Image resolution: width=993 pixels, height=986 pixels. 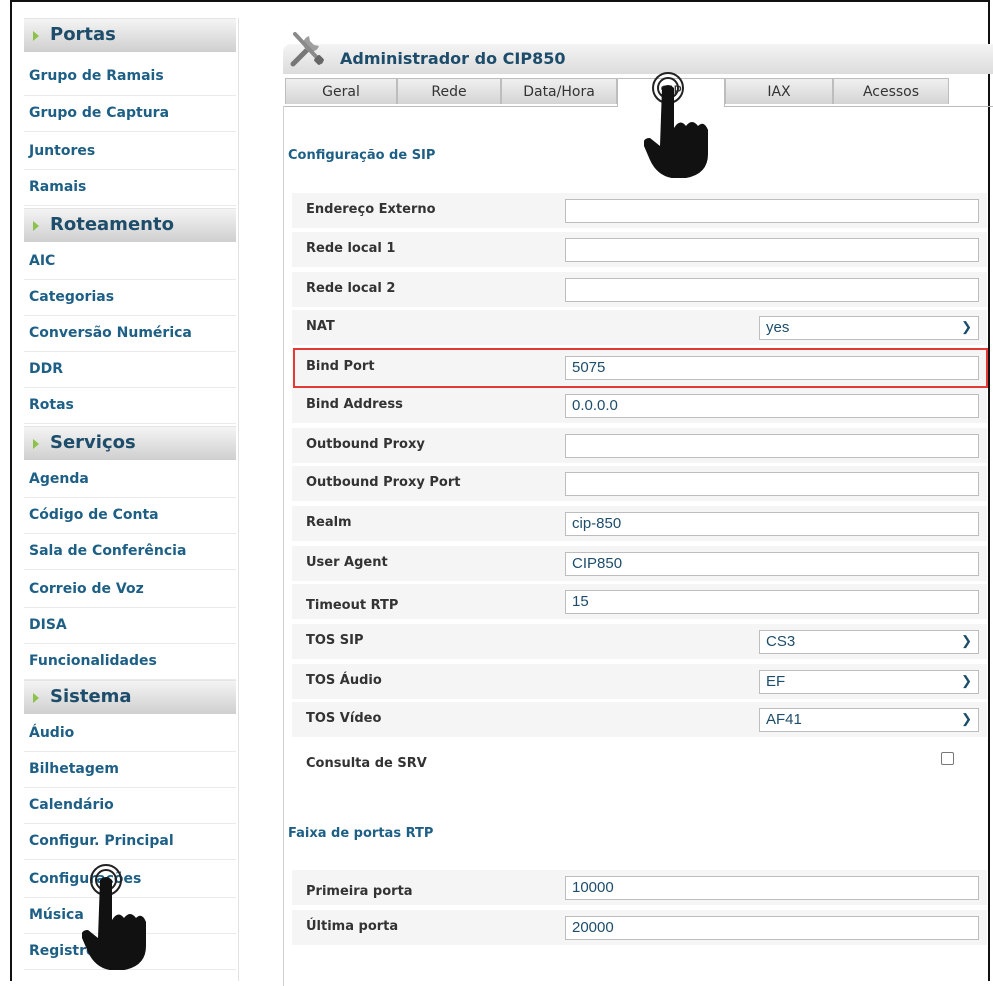 I want to click on sidebar-item-label: Conversão Numérica, so click(x=110, y=333).